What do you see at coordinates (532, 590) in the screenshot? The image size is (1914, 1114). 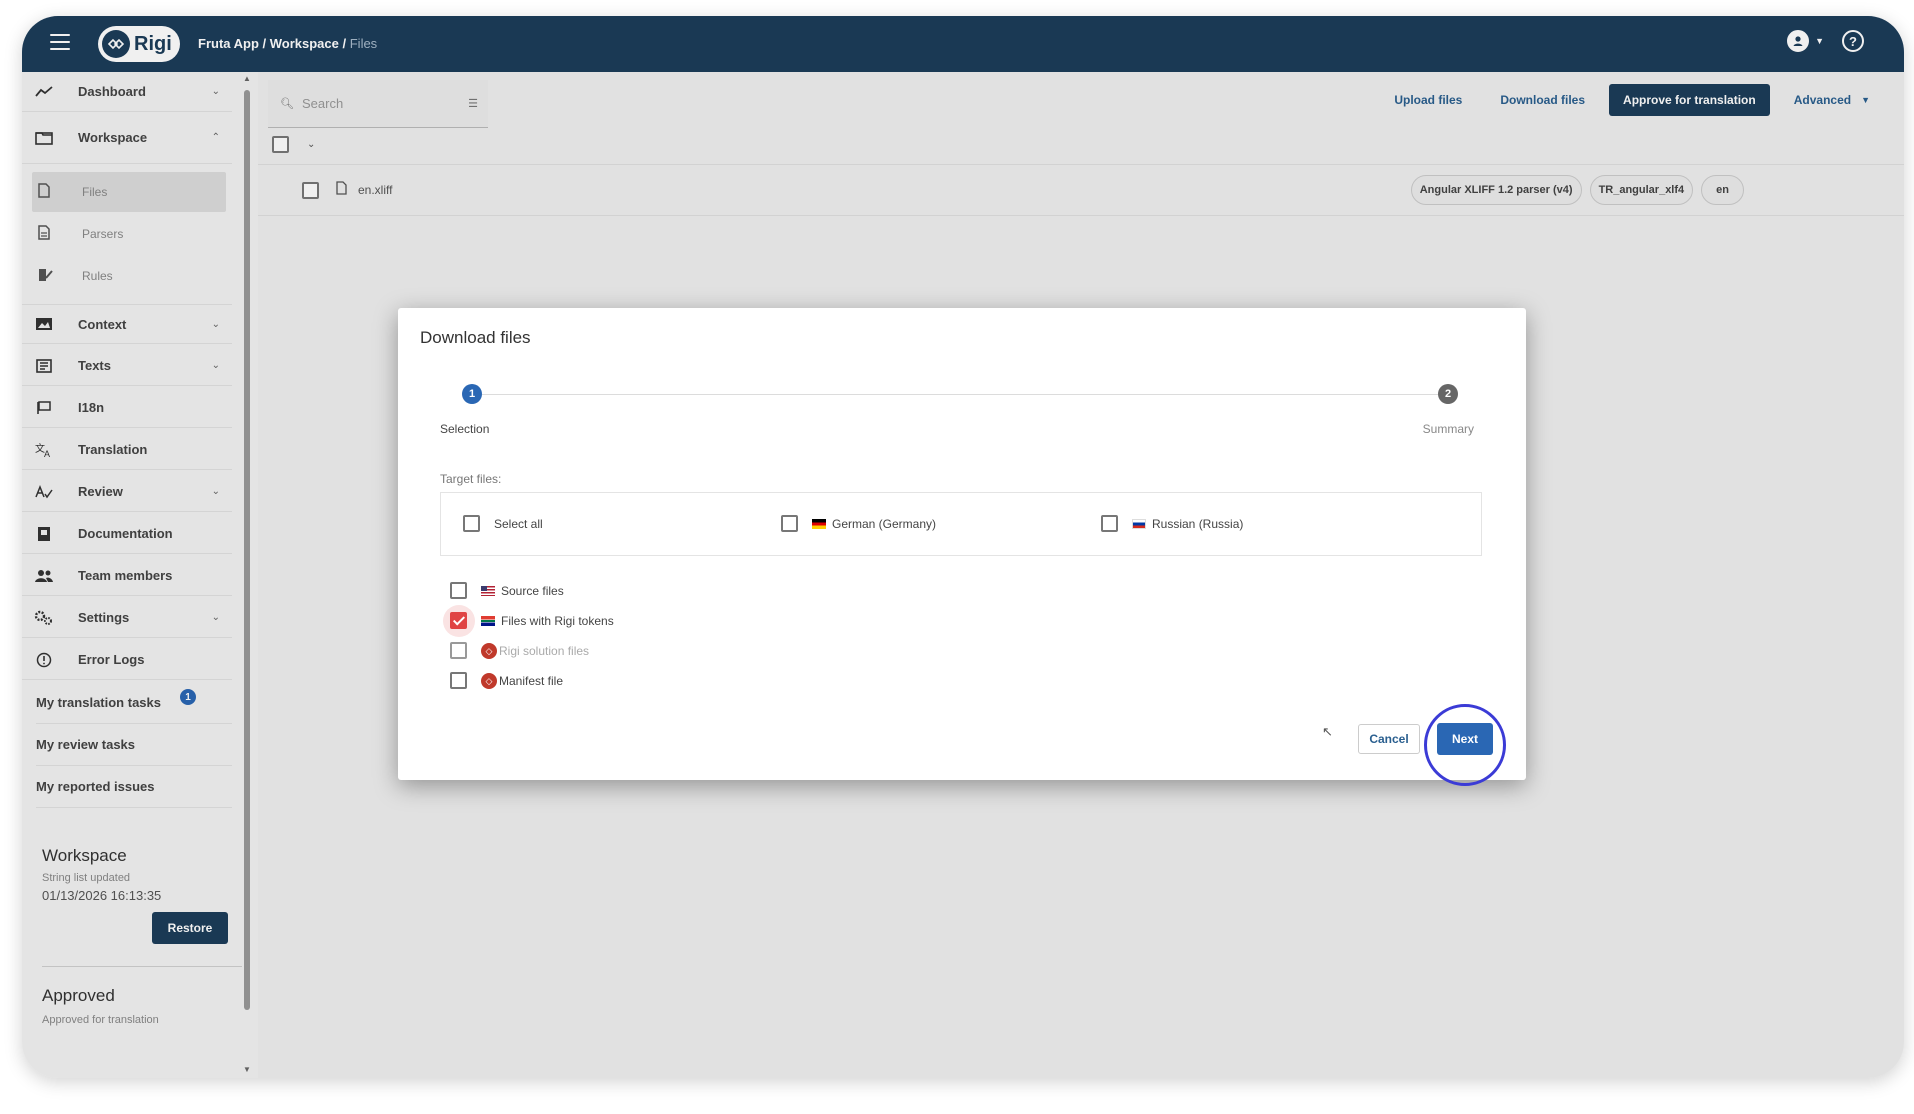 I see `option-label: Source files` at bounding box center [532, 590].